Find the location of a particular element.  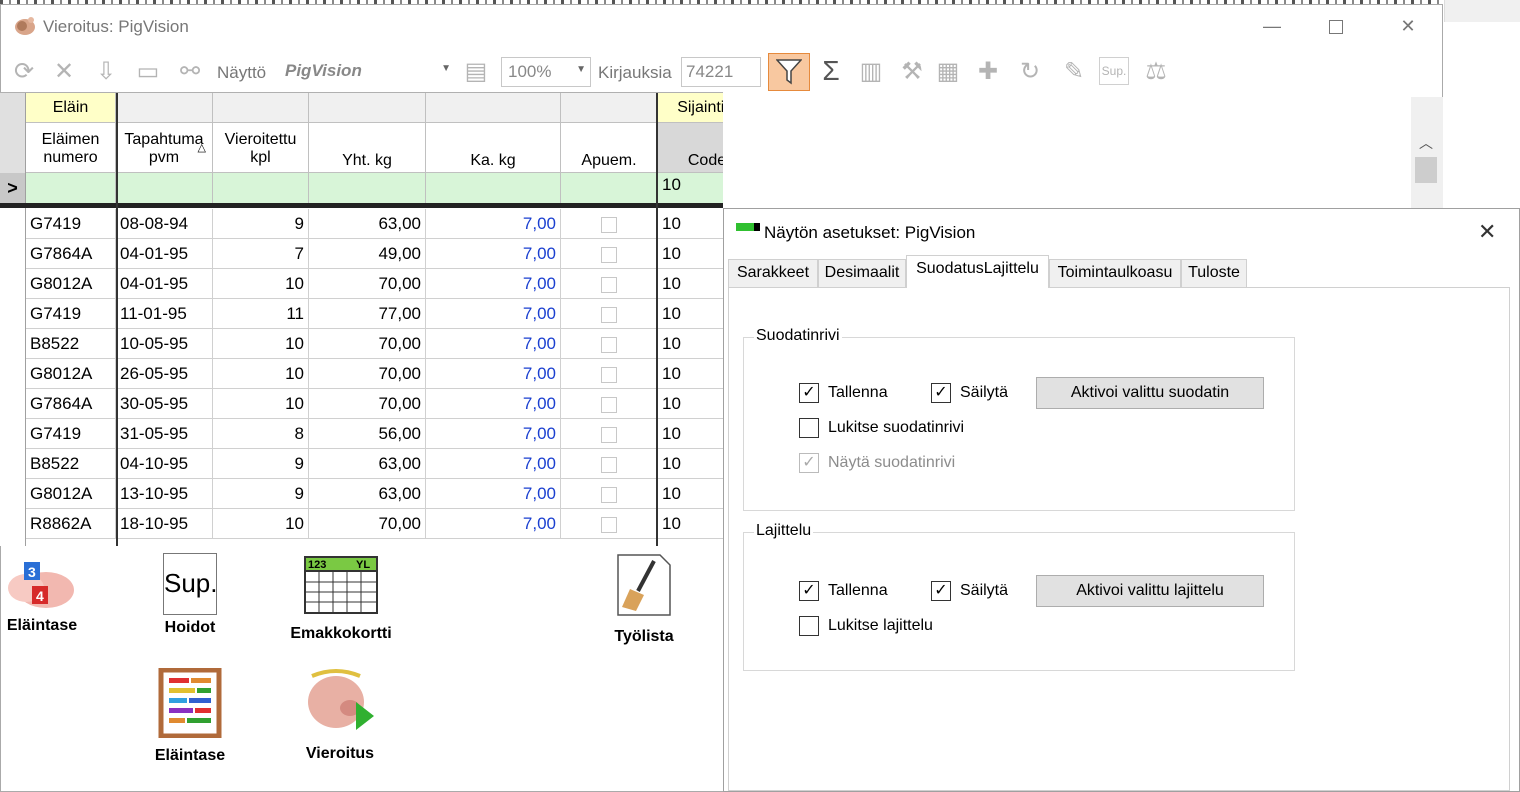

column-header-nurse-sow: Apuem. is located at coordinates (609, 148).